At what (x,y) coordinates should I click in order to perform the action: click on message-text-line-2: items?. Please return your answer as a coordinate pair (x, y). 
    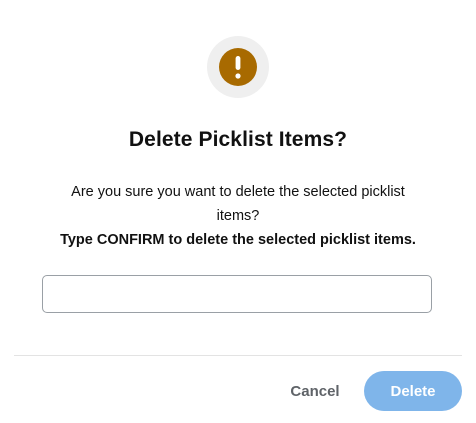
    Looking at the image, I should click on (238, 216).